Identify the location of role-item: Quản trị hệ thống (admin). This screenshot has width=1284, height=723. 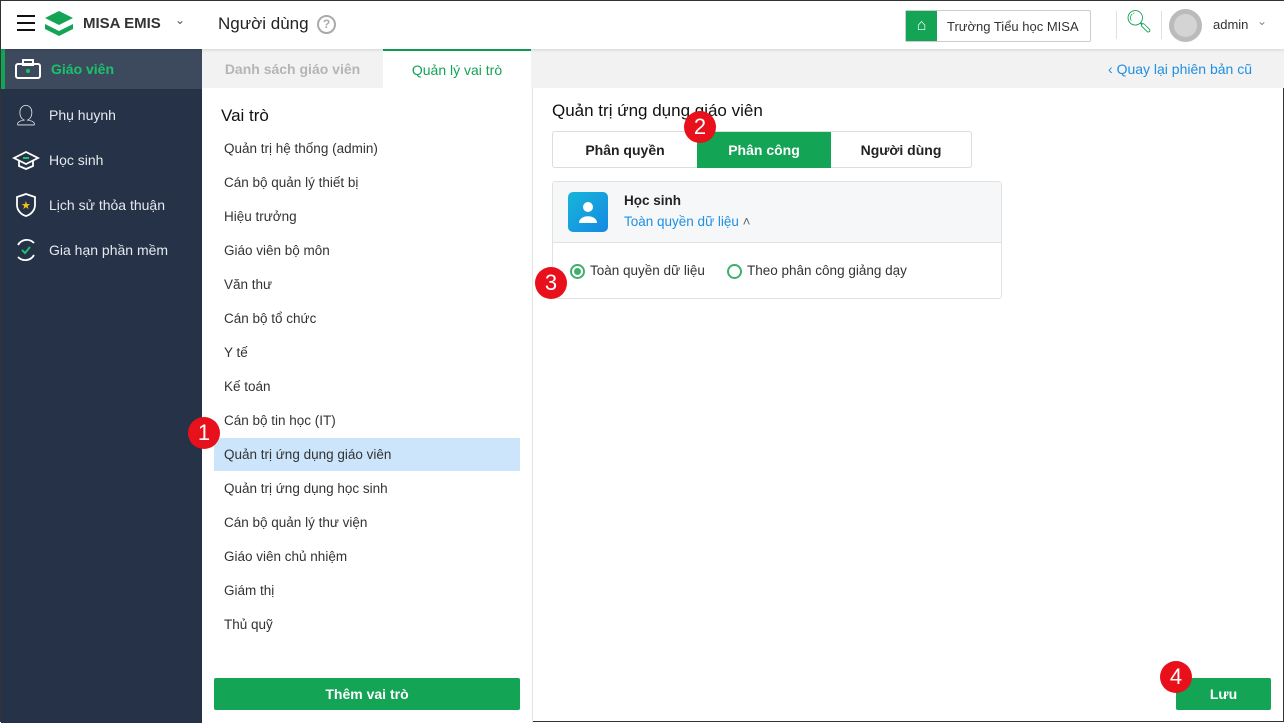
(367, 148).